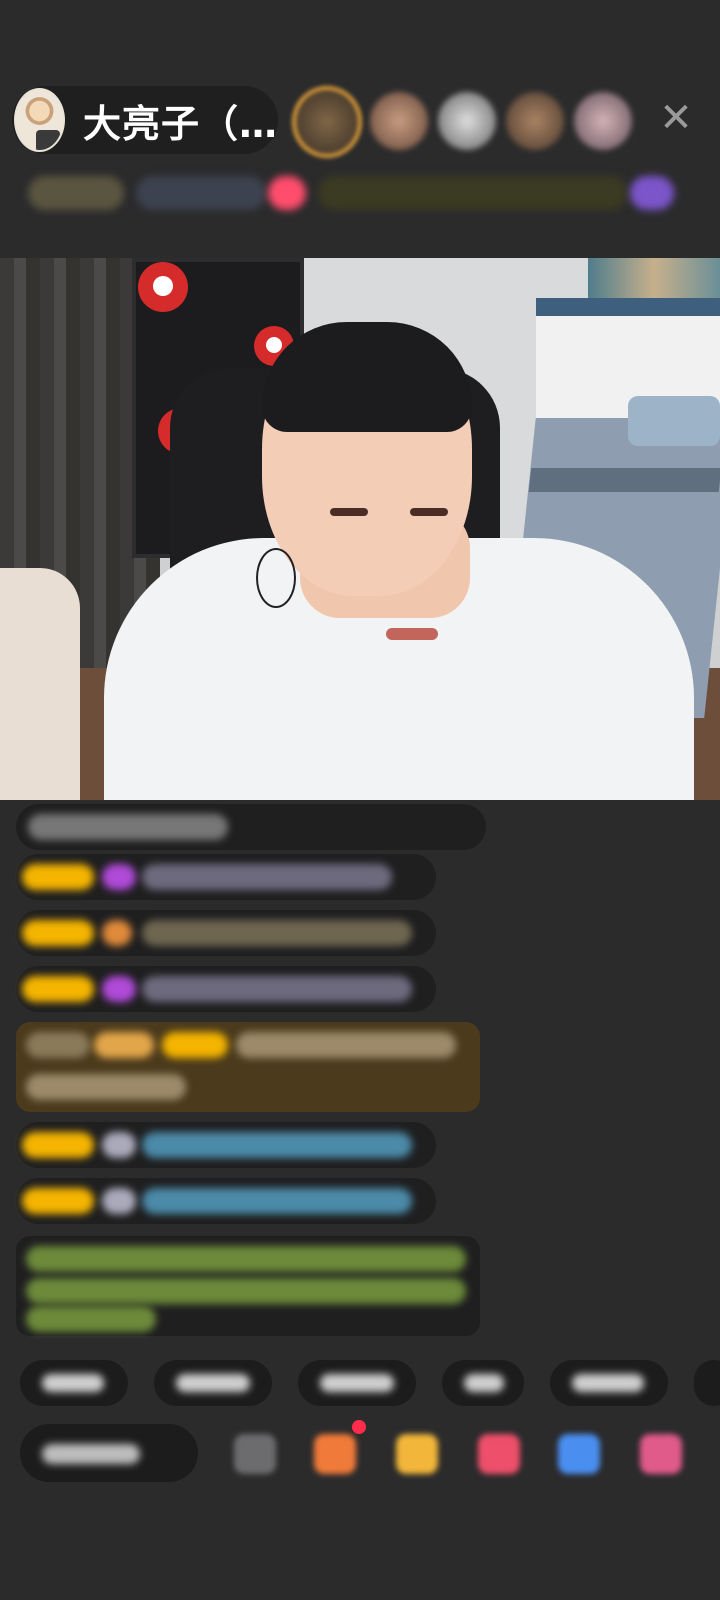 Image resolution: width=720 pixels, height=1600 pixels. I want to click on bed-pillow, so click(674, 421).